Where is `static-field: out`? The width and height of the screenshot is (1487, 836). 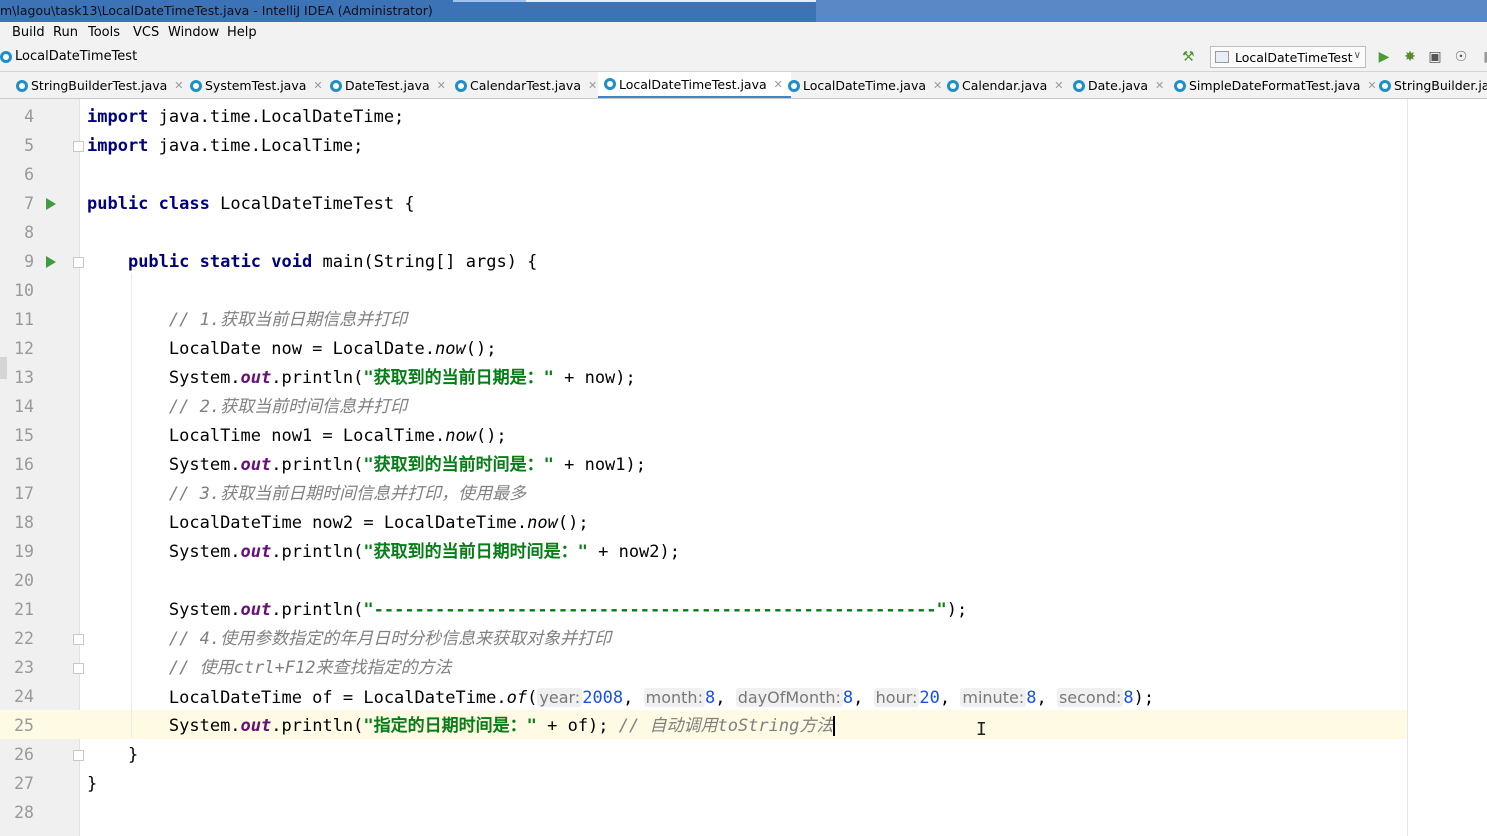
static-field: out is located at coordinates (256, 465).